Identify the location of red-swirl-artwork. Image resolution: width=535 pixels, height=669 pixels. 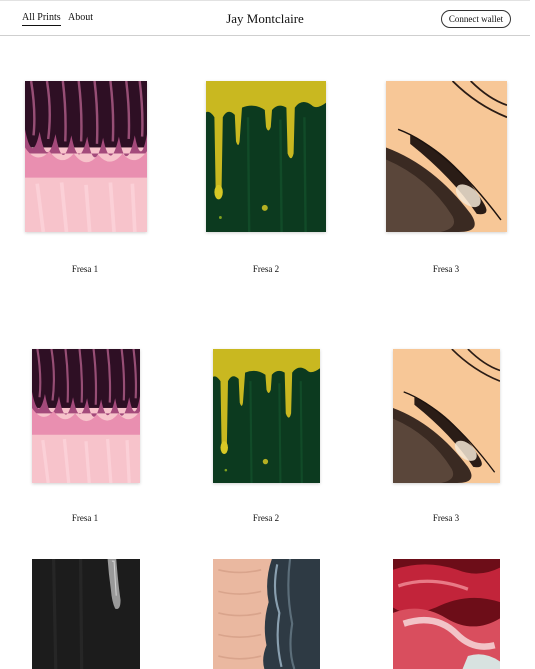
(446, 614).